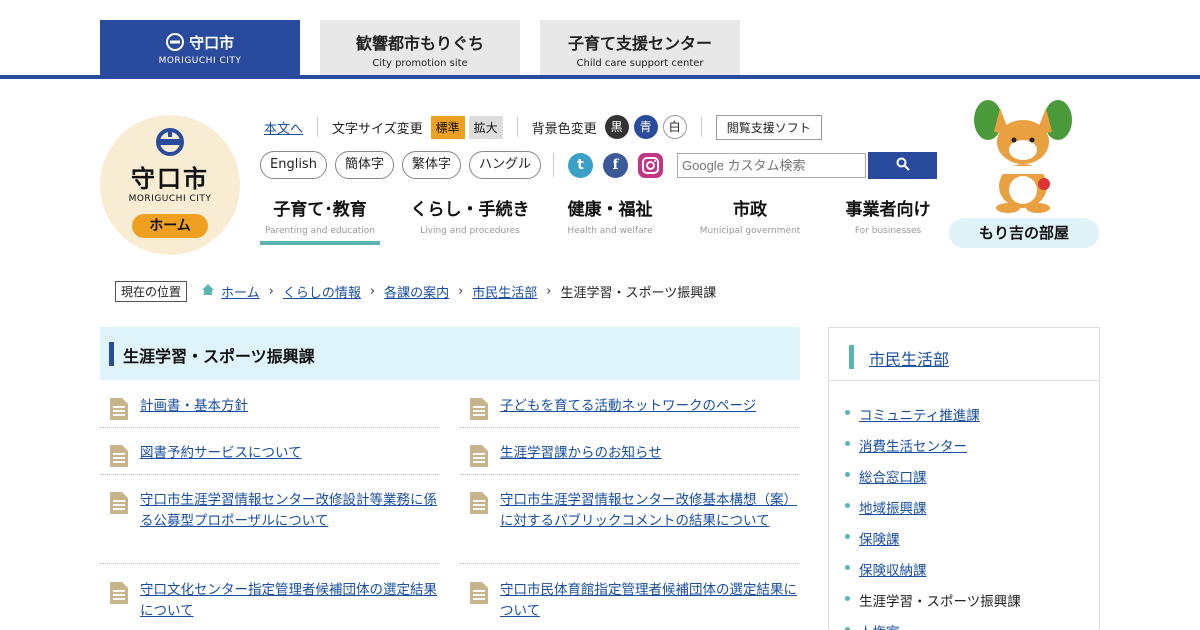 This screenshot has width=1200, height=630. Describe the element at coordinates (419, 43) in the screenshot. I see `tab-promo-title: 歓響都市もりぐち` at that location.